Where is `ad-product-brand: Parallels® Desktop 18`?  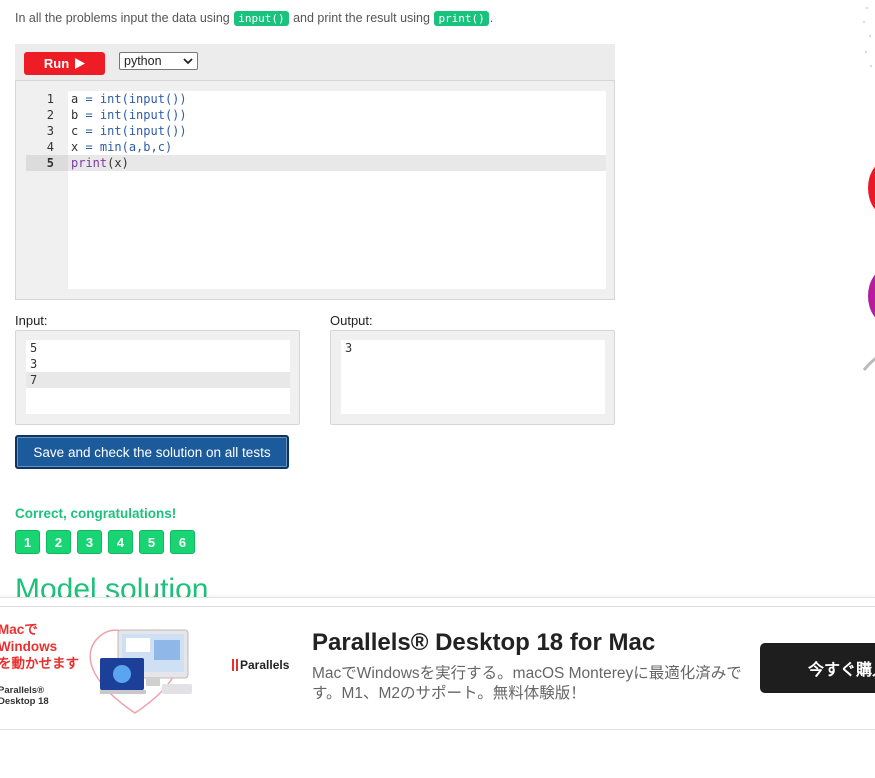 ad-product-brand: Parallels® Desktop 18 is located at coordinates (24, 696).